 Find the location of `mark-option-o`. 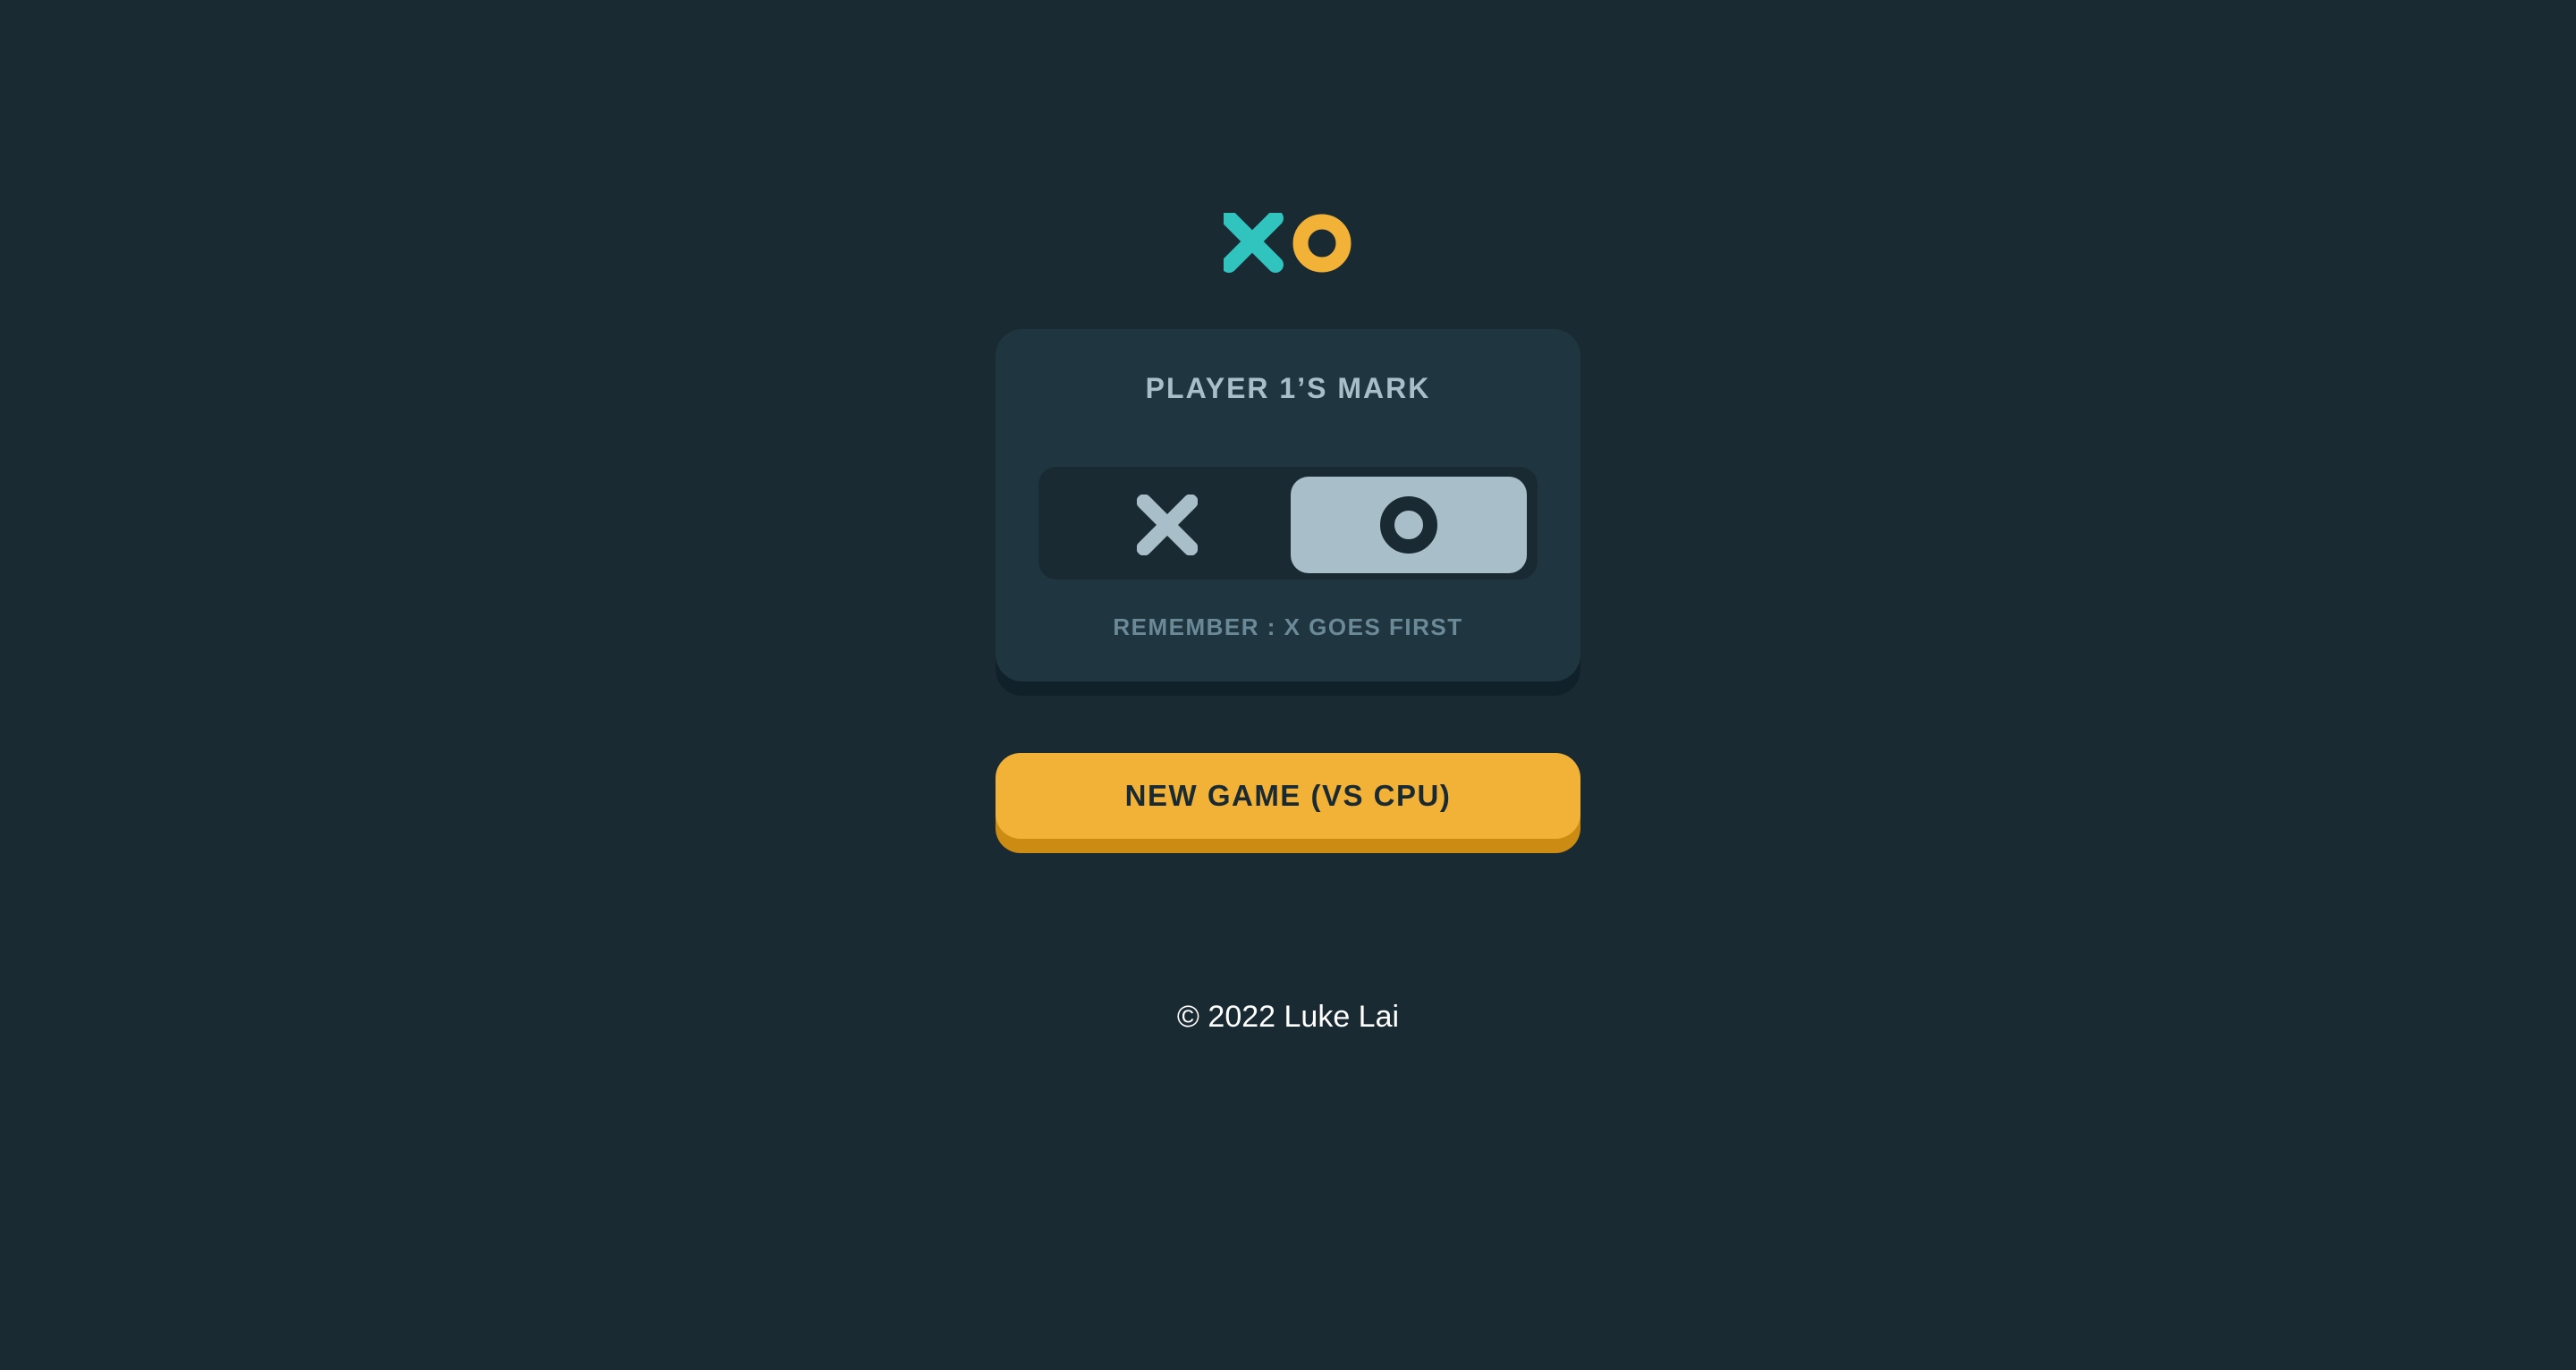

mark-option-o is located at coordinates (1409, 525).